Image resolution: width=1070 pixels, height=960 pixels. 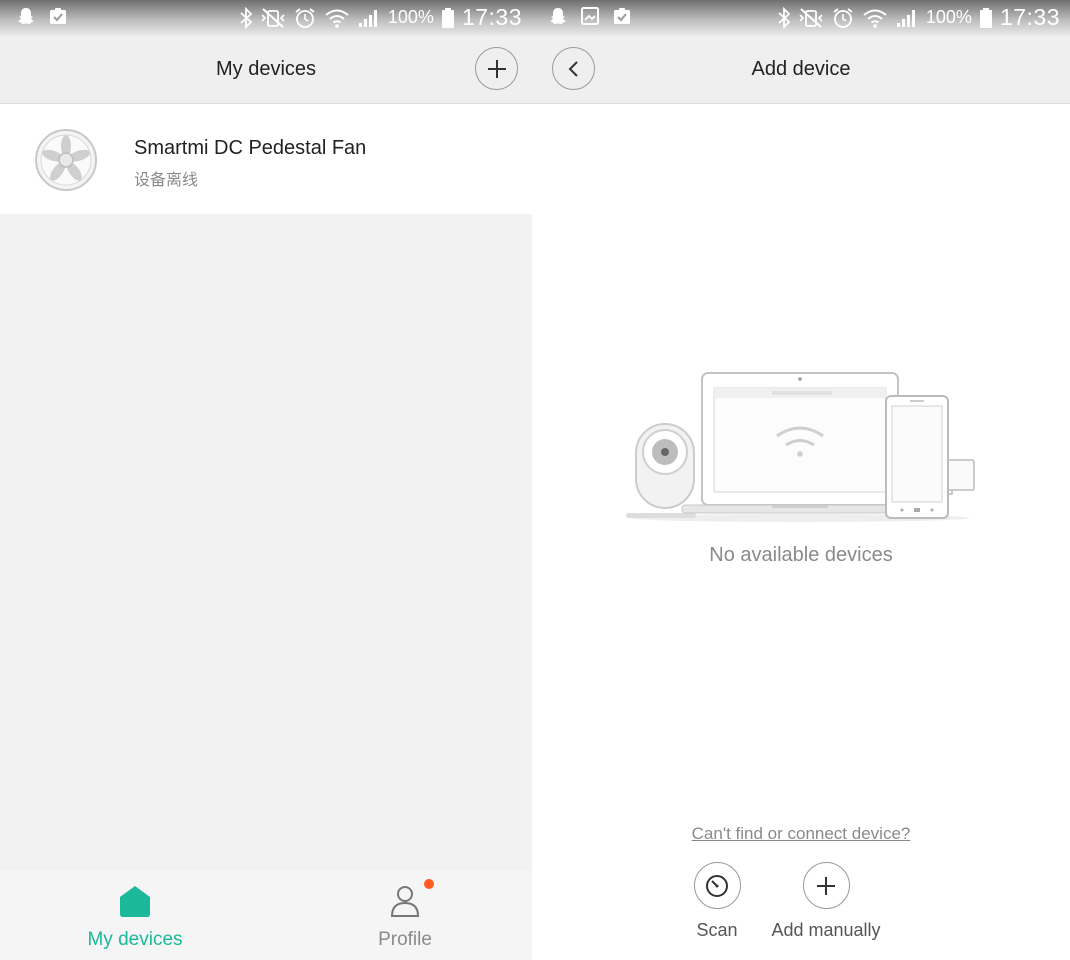 I want to click on page-title: My devices, so click(x=266, y=69).